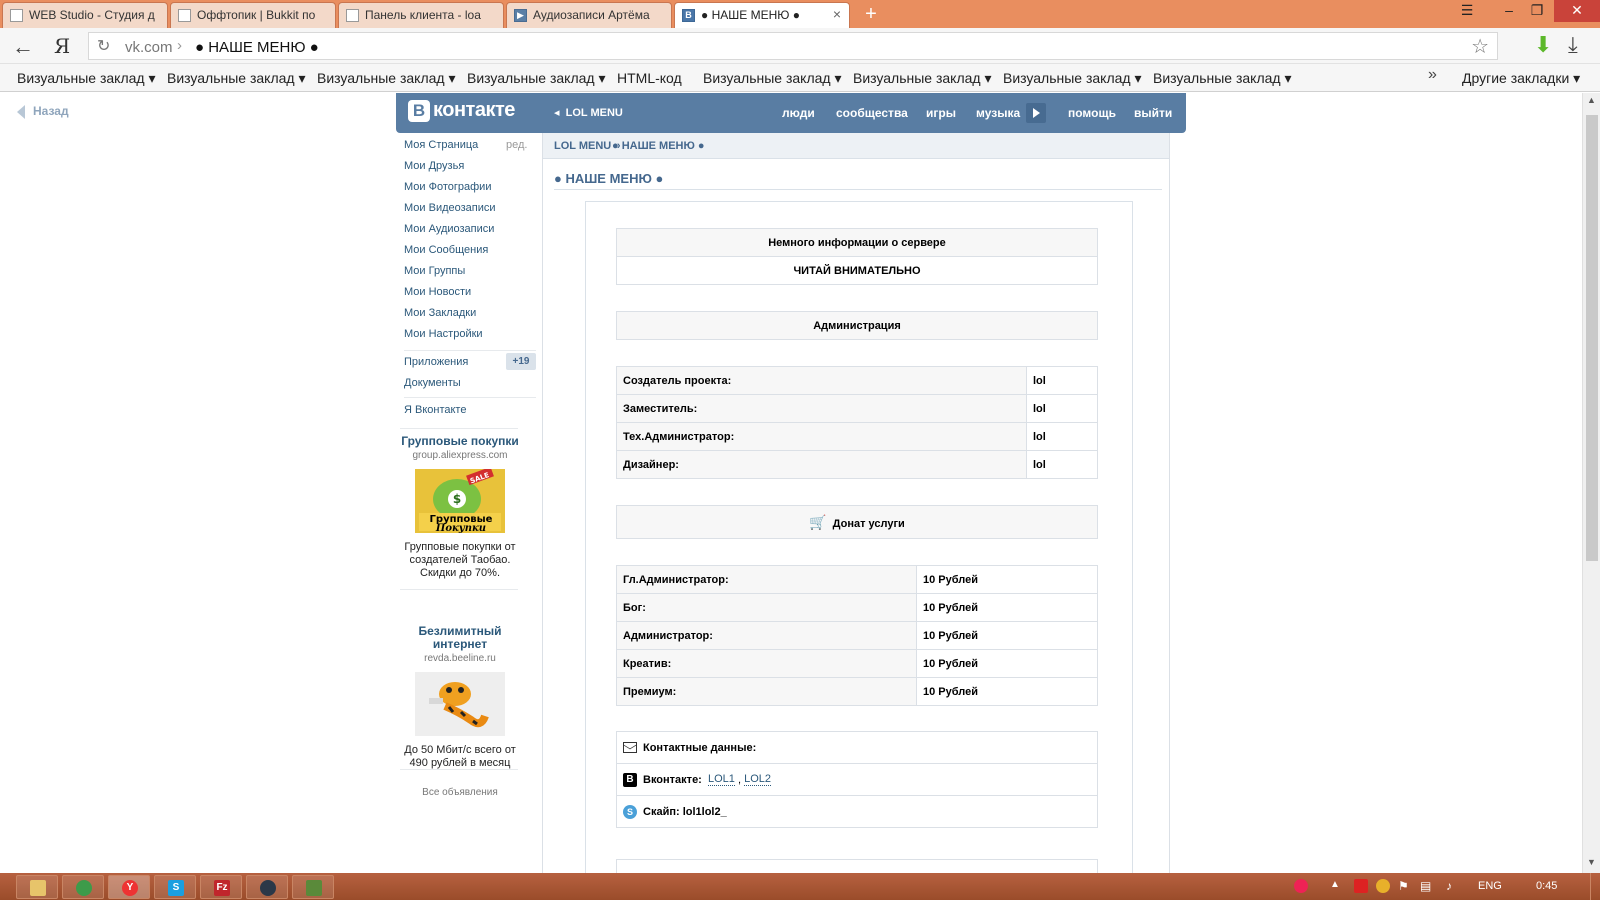  I want to click on play-icon: ▶, so click(520, 15).